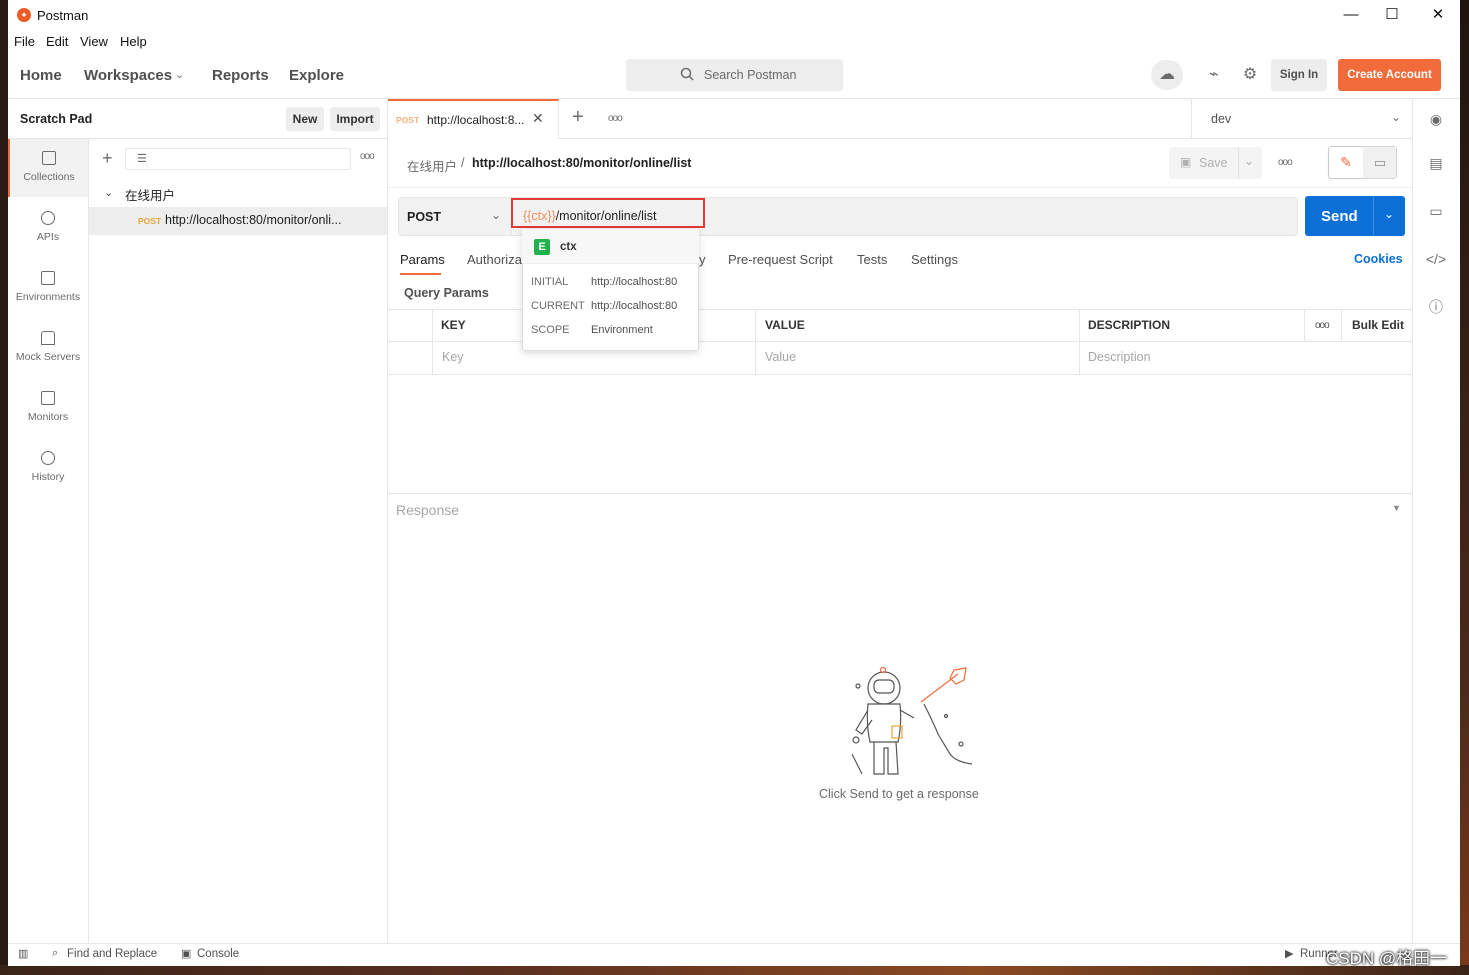 Image resolution: width=1469 pixels, height=975 pixels. I want to click on history-icon, so click(48, 458).